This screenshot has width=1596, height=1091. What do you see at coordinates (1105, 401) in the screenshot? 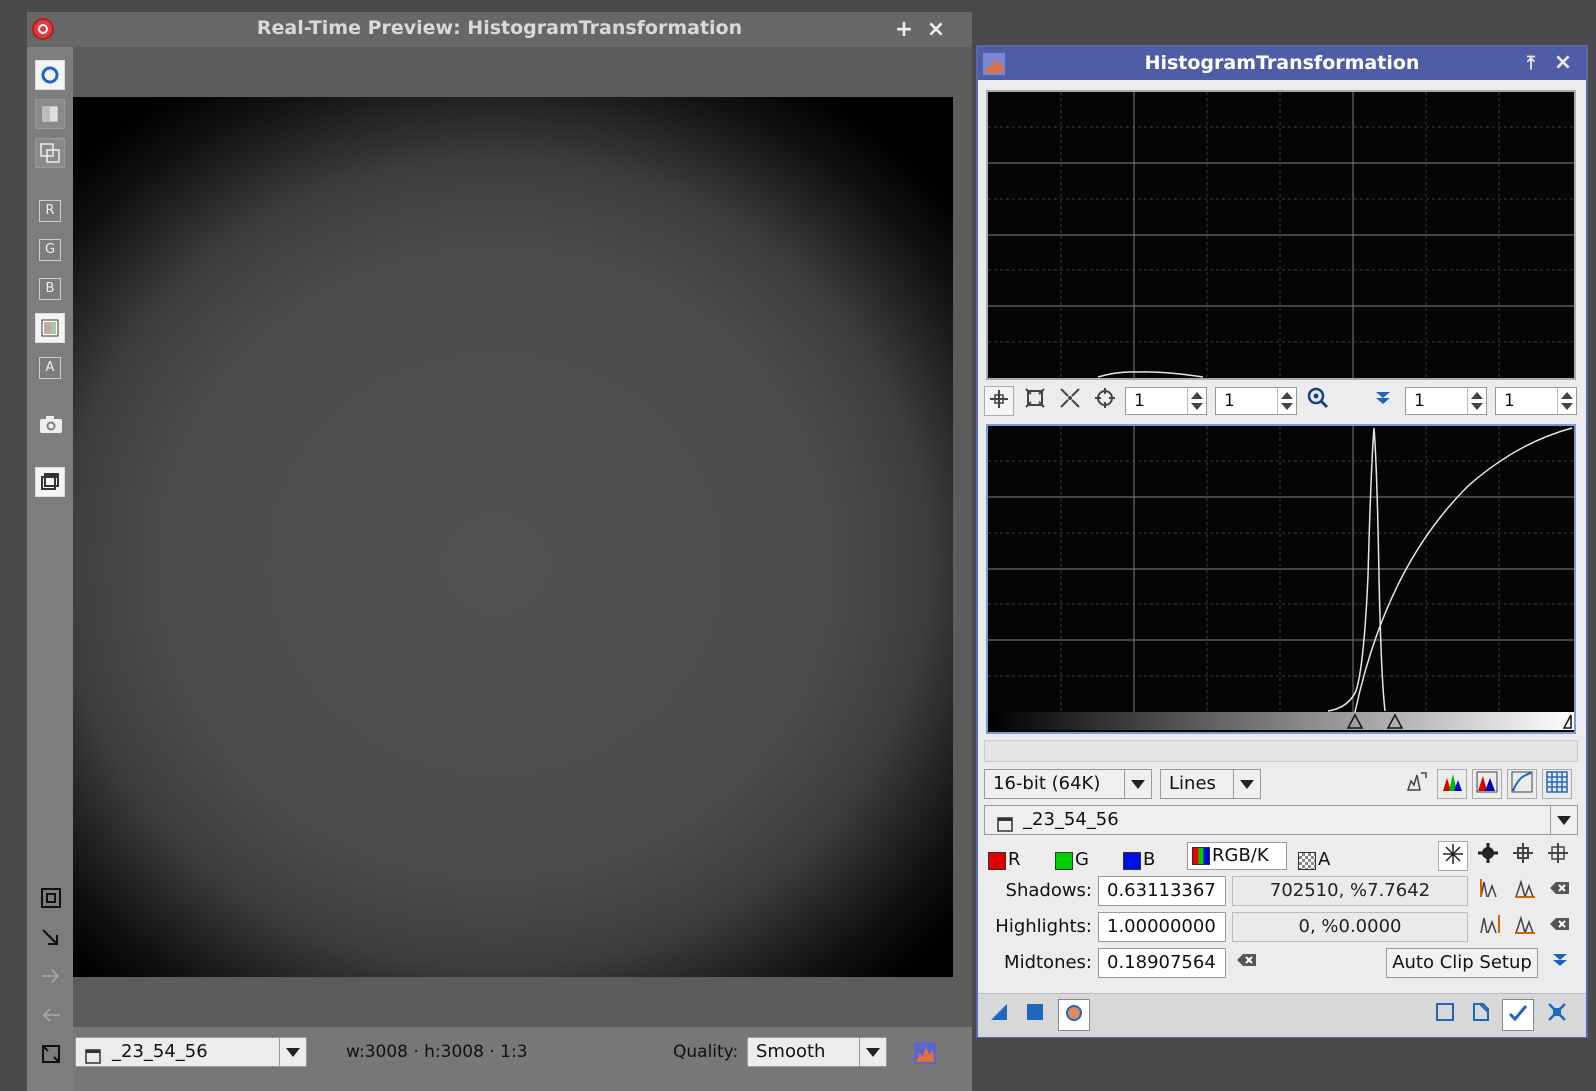
I see `zoom-reset-icon` at bounding box center [1105, 401].